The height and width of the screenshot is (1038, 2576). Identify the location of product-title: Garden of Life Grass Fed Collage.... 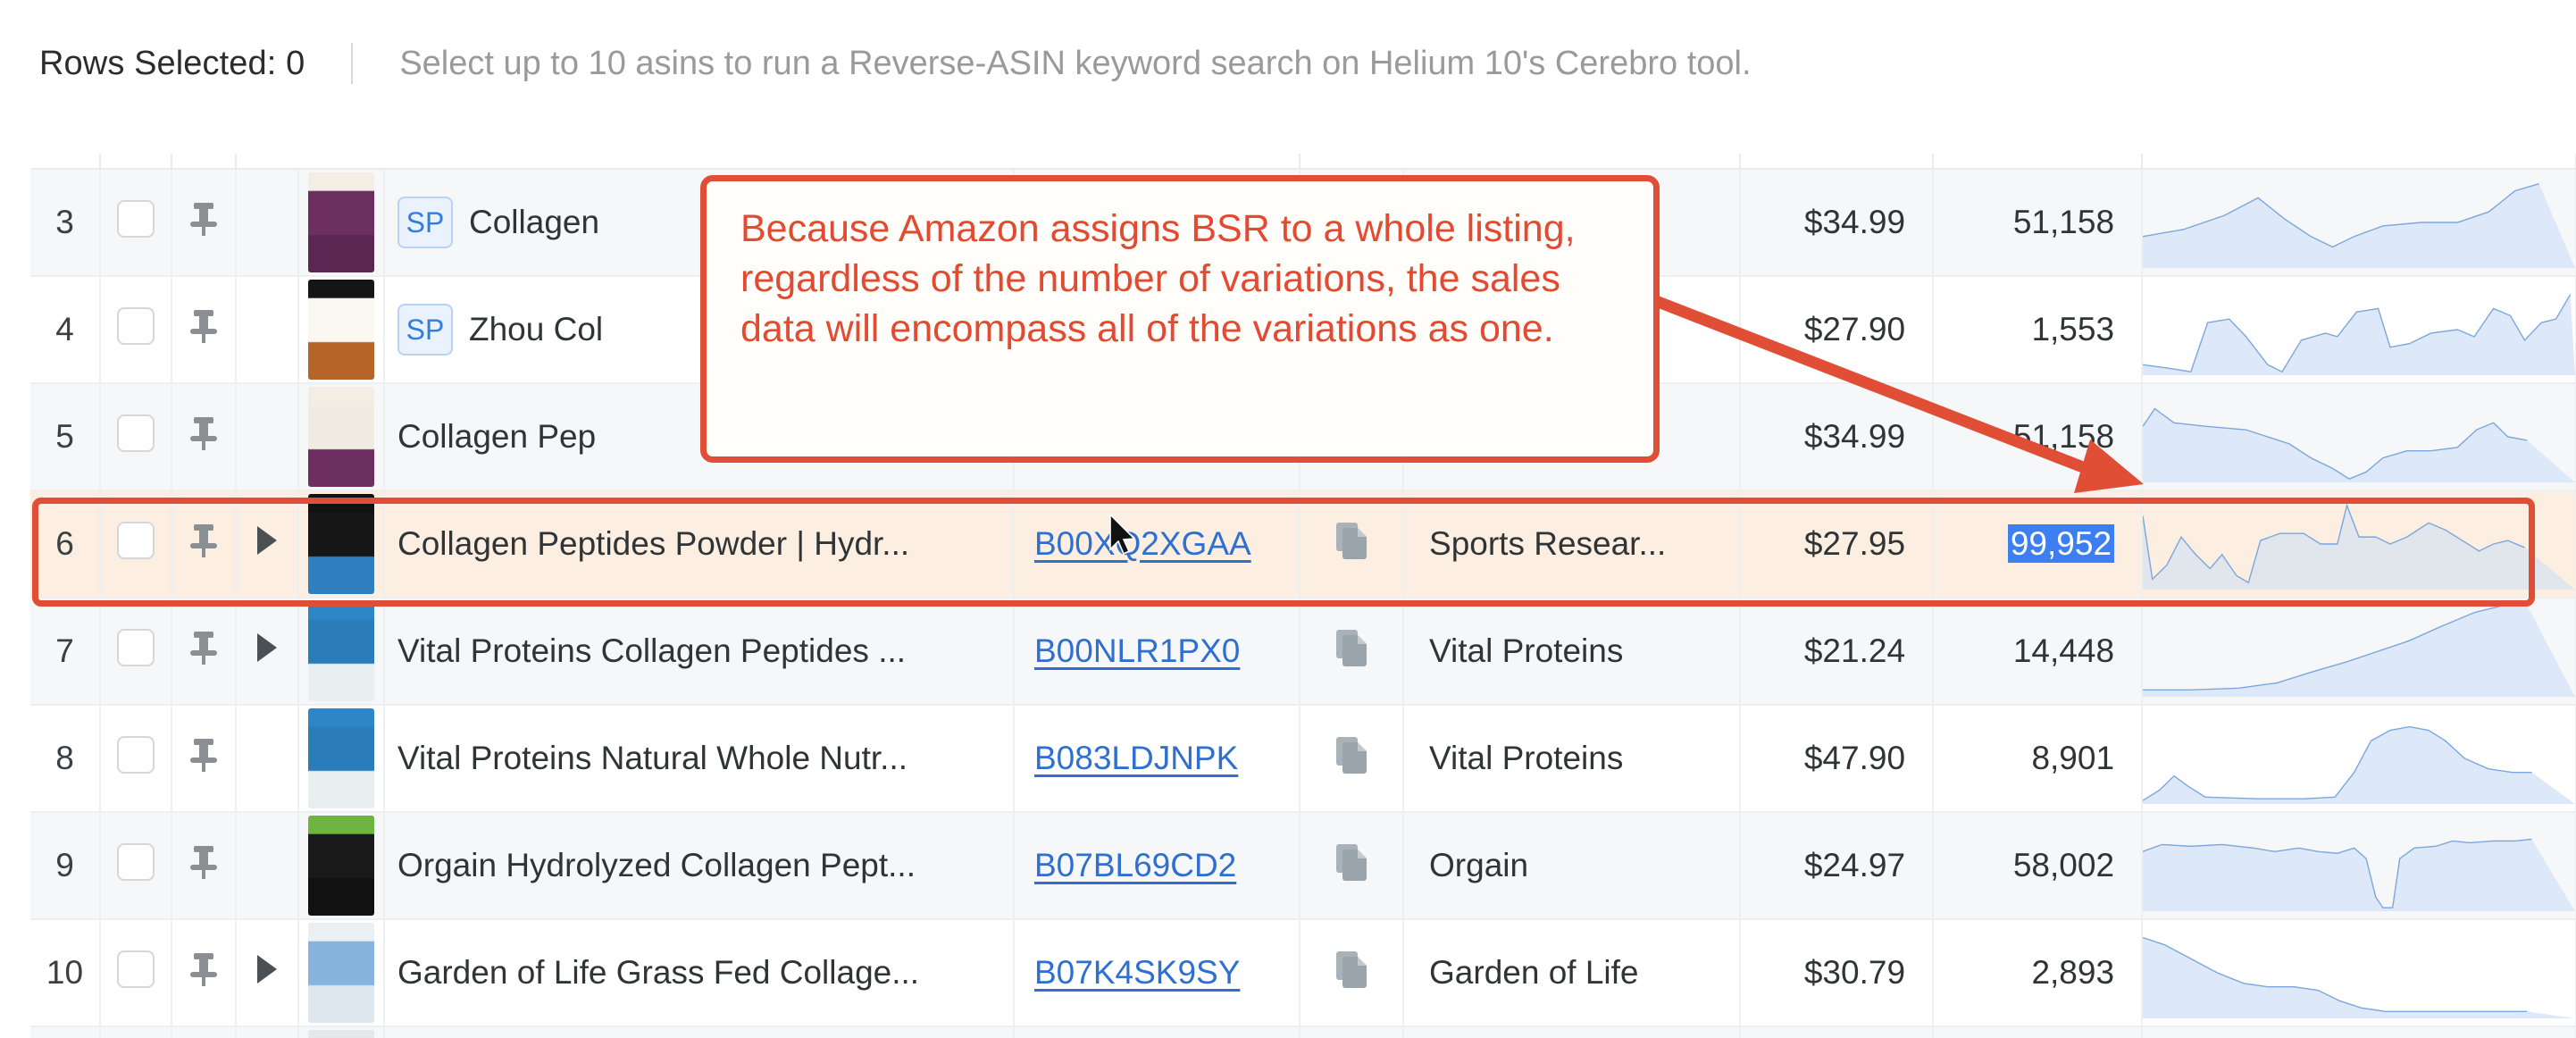
(658, 973).